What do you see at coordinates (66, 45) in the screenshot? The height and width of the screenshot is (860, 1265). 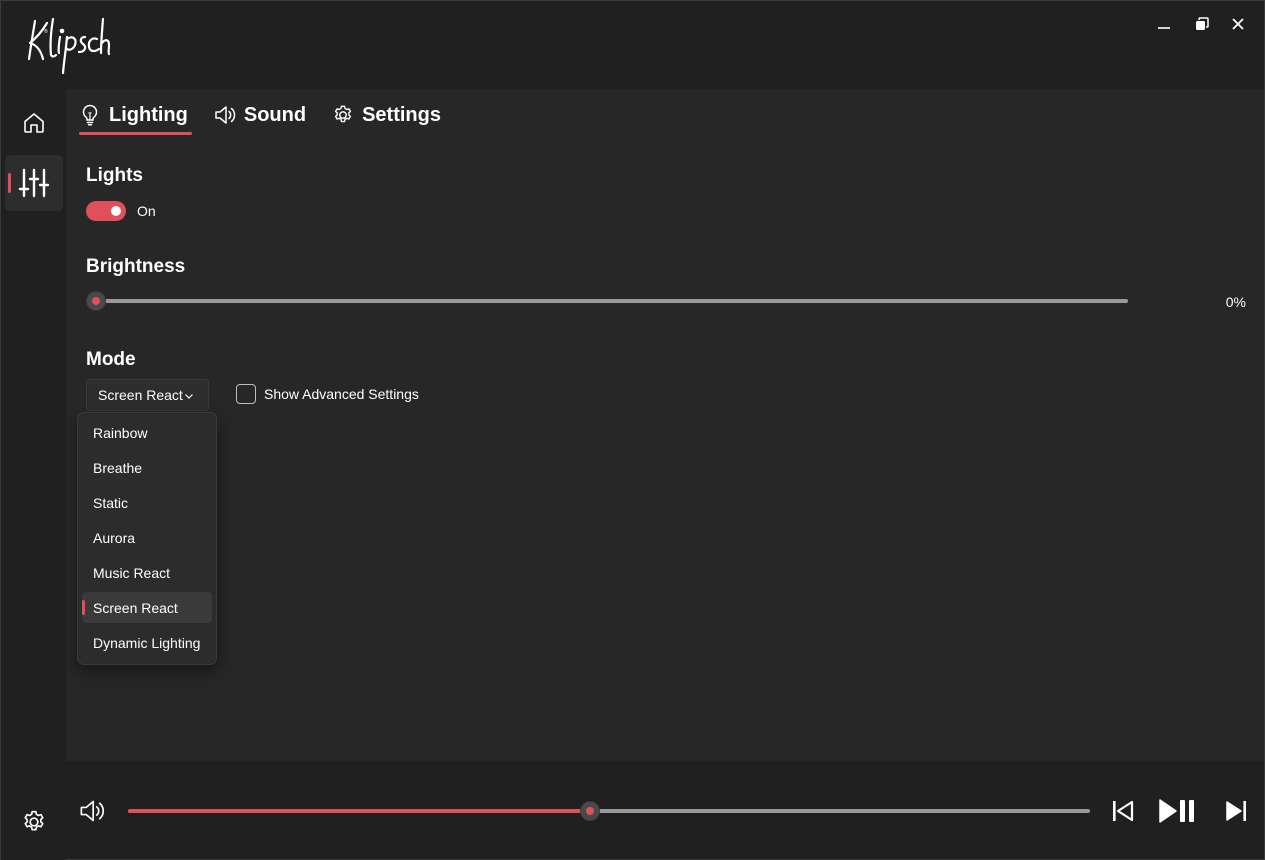 I see `klipsch-logo: ®` at bounding box center [66, 45].